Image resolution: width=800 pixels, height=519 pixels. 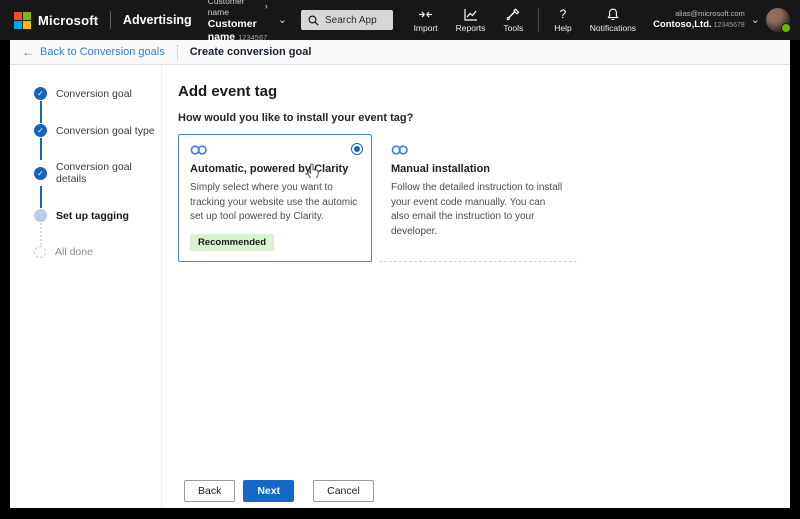 I want to click on option-title: Manual installation, so click(x=441, y=169).